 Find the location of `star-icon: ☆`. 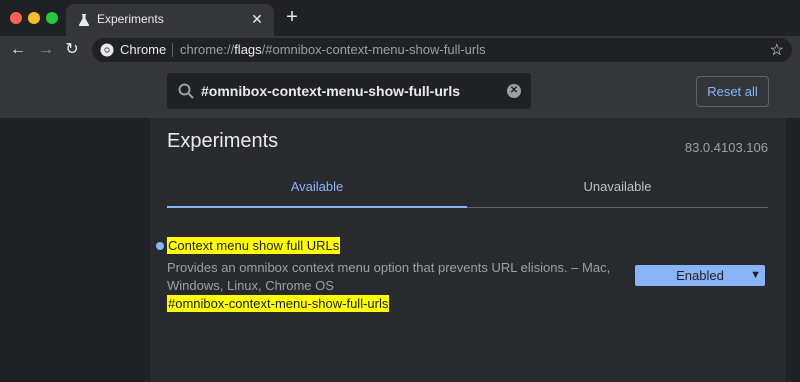

star-icon: ☆ is located at coordinates (777, 50).